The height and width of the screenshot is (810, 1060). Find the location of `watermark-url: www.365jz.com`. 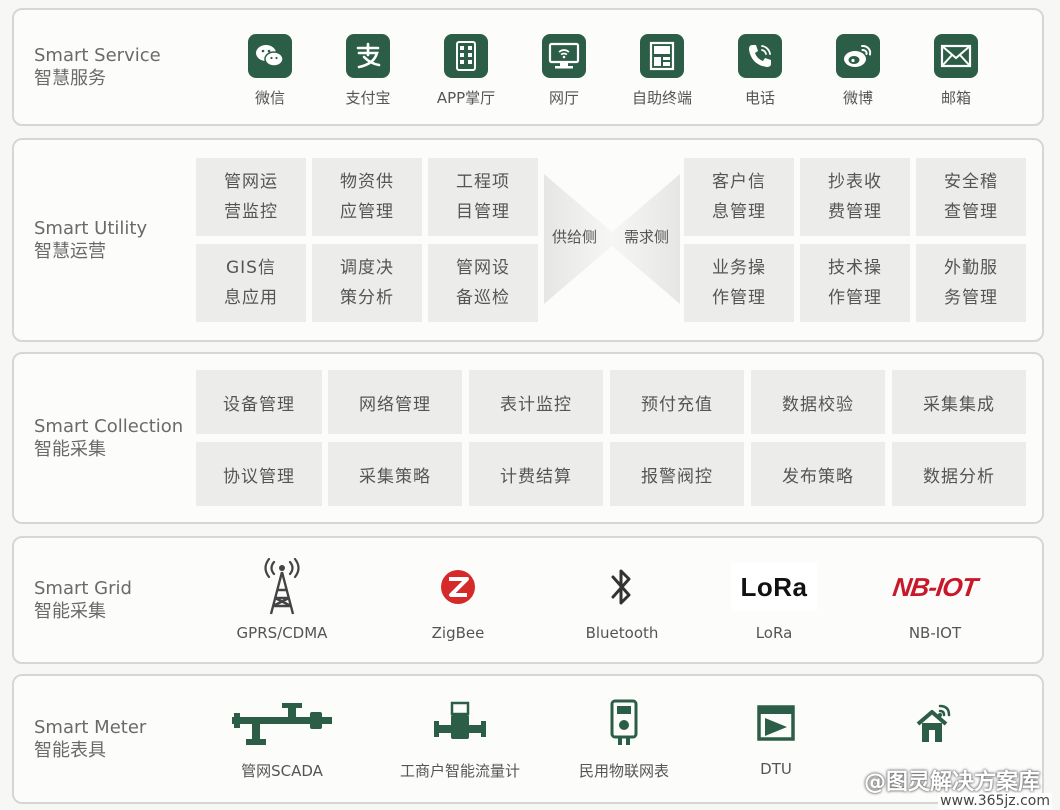

watermark-url: www.365jz.com is located at coordinates (995, 801).